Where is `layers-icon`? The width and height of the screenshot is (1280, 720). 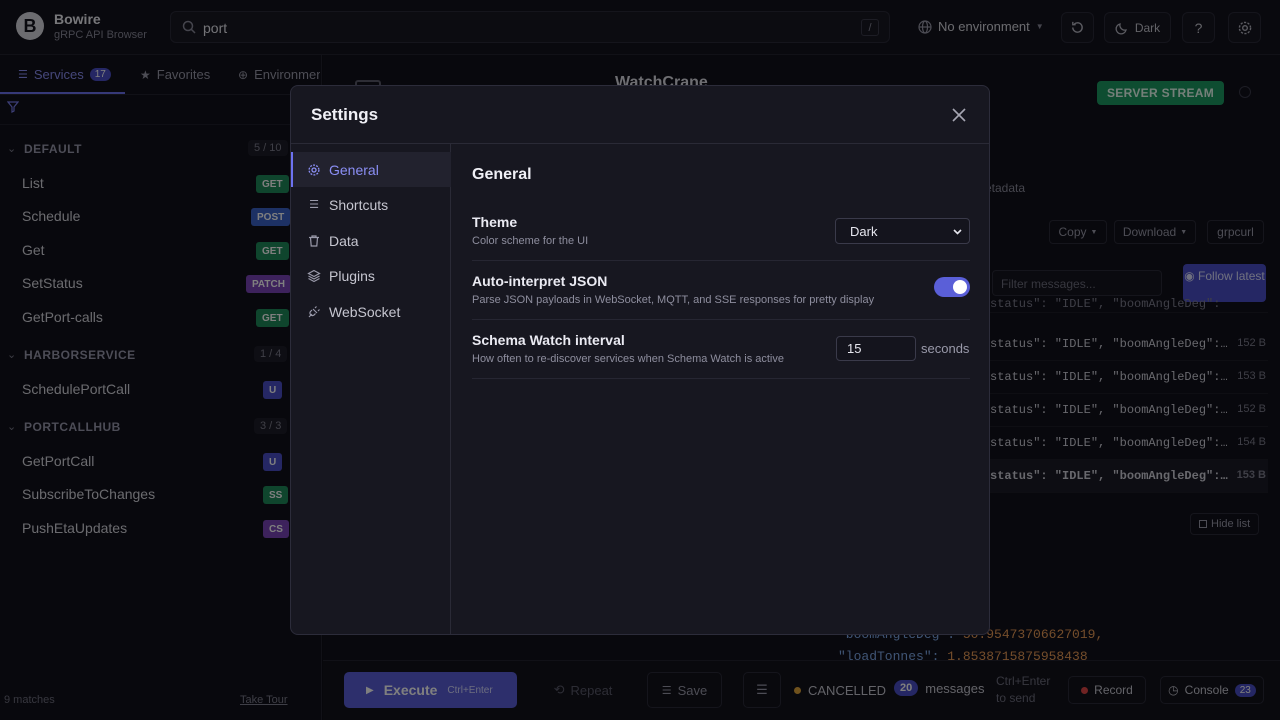
layers-icon is located at coordinates (314, 275).